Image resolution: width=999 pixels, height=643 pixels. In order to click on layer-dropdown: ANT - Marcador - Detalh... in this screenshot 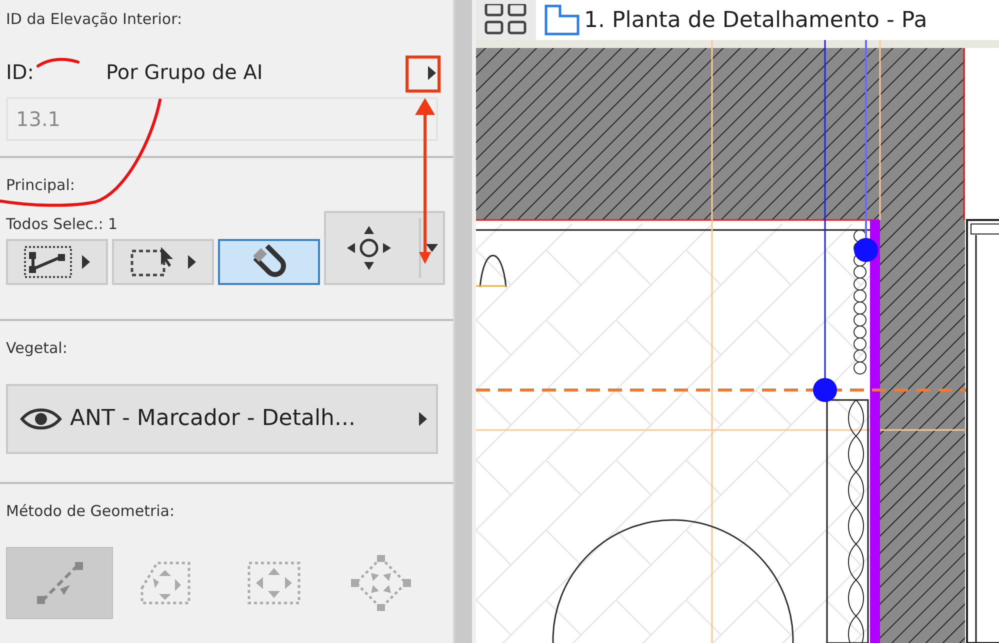, I will do `click(222, 419)`.